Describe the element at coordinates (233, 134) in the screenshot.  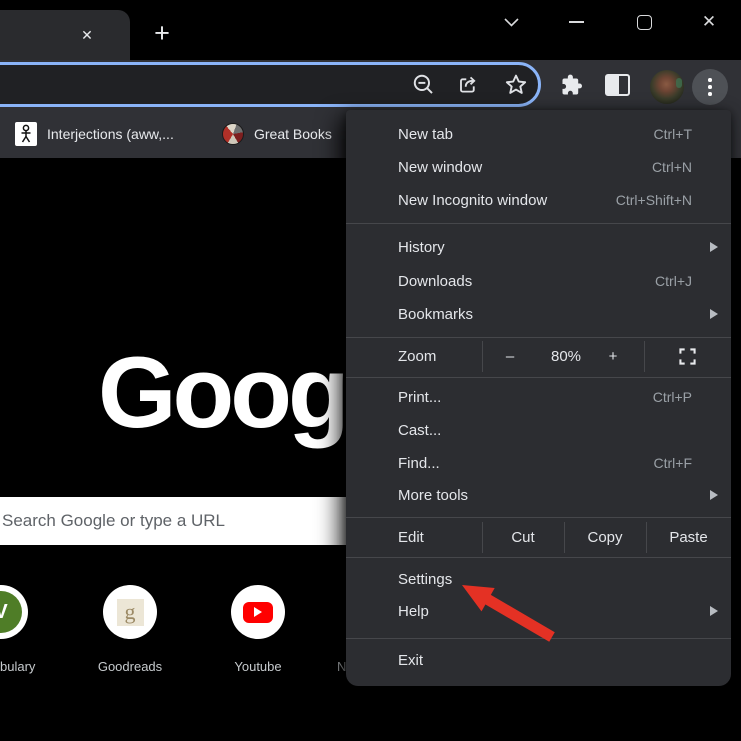
I see `great-books-favicon` at that location.